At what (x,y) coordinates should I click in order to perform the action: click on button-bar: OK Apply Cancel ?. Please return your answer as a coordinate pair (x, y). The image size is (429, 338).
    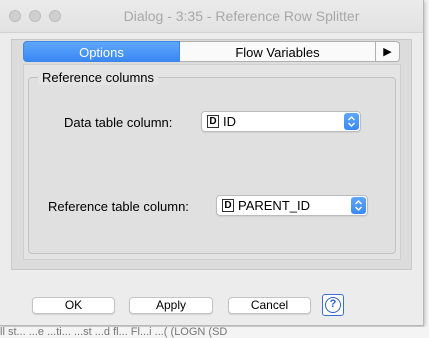
    Looking at the image, I should click on (211, 305).